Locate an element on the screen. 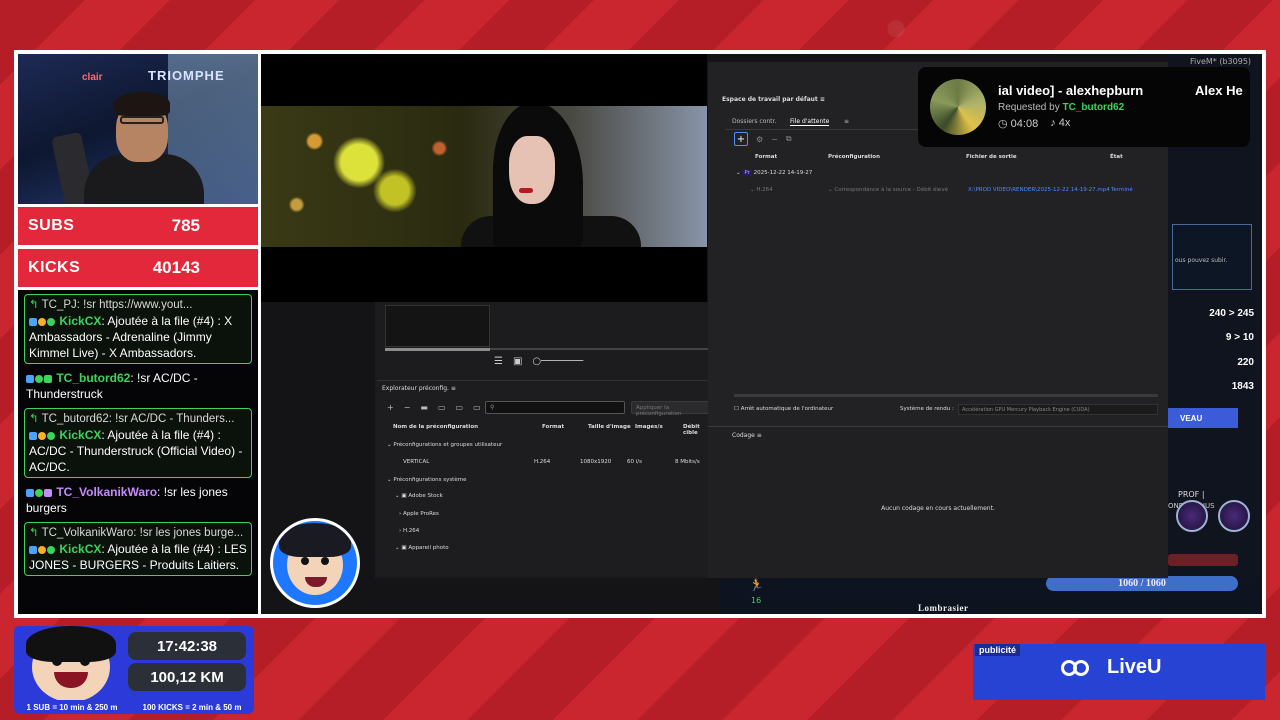 This screenshot has width=1280, height=720. hud-stat: 240 > 245 is located at coordinates (1231, 313).